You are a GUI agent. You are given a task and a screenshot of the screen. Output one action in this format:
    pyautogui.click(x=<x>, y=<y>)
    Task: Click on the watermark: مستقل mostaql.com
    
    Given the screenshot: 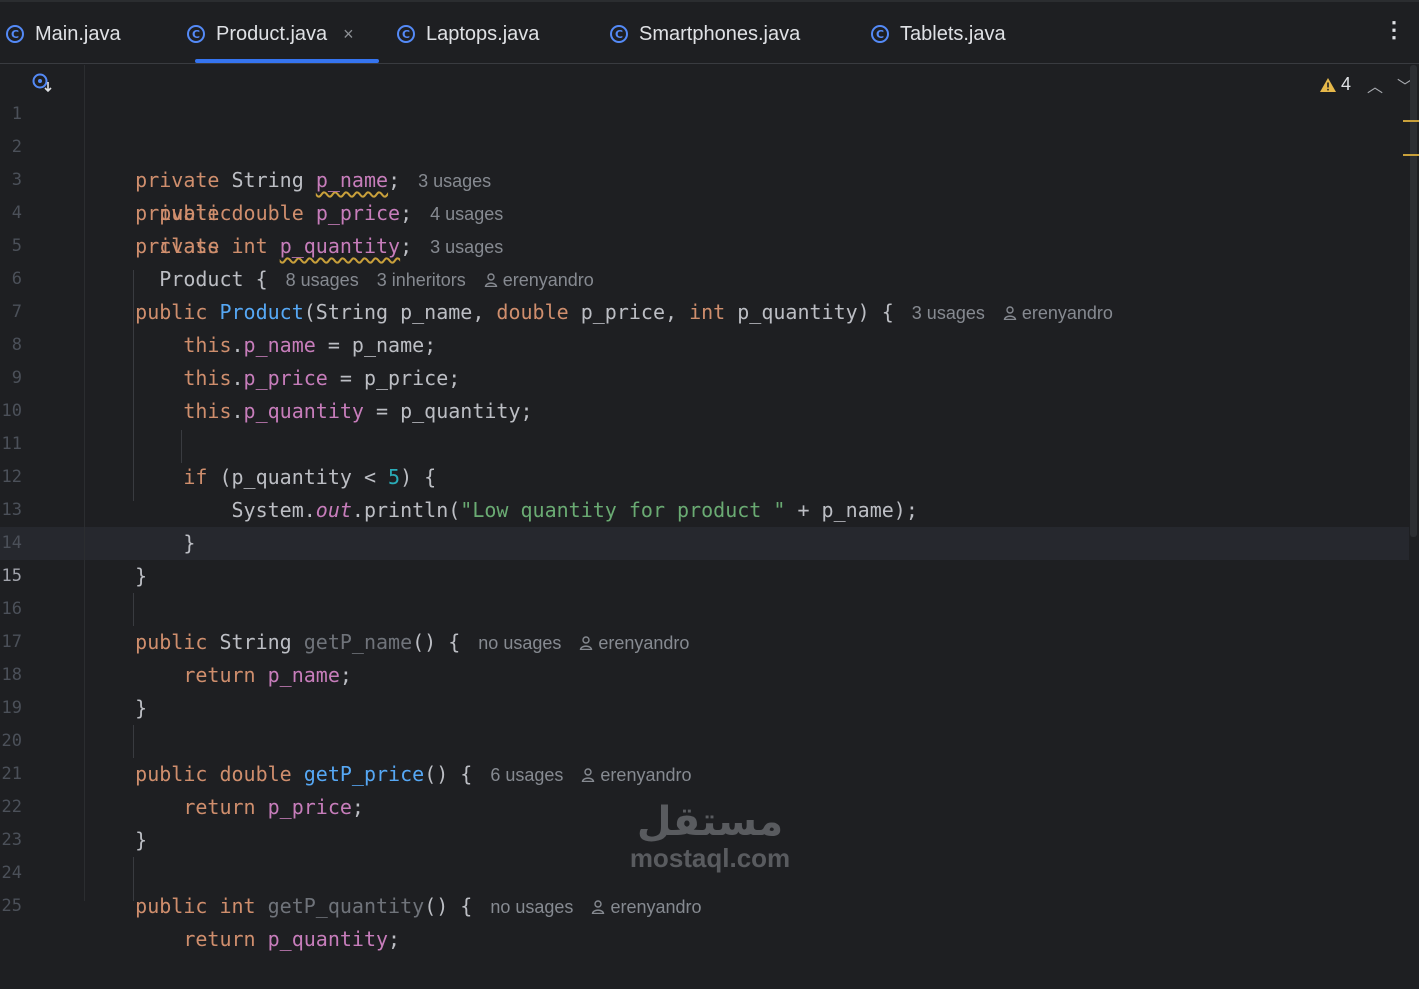 What is the action you would take?
    pyautogui.click(x=710, y=836)
    